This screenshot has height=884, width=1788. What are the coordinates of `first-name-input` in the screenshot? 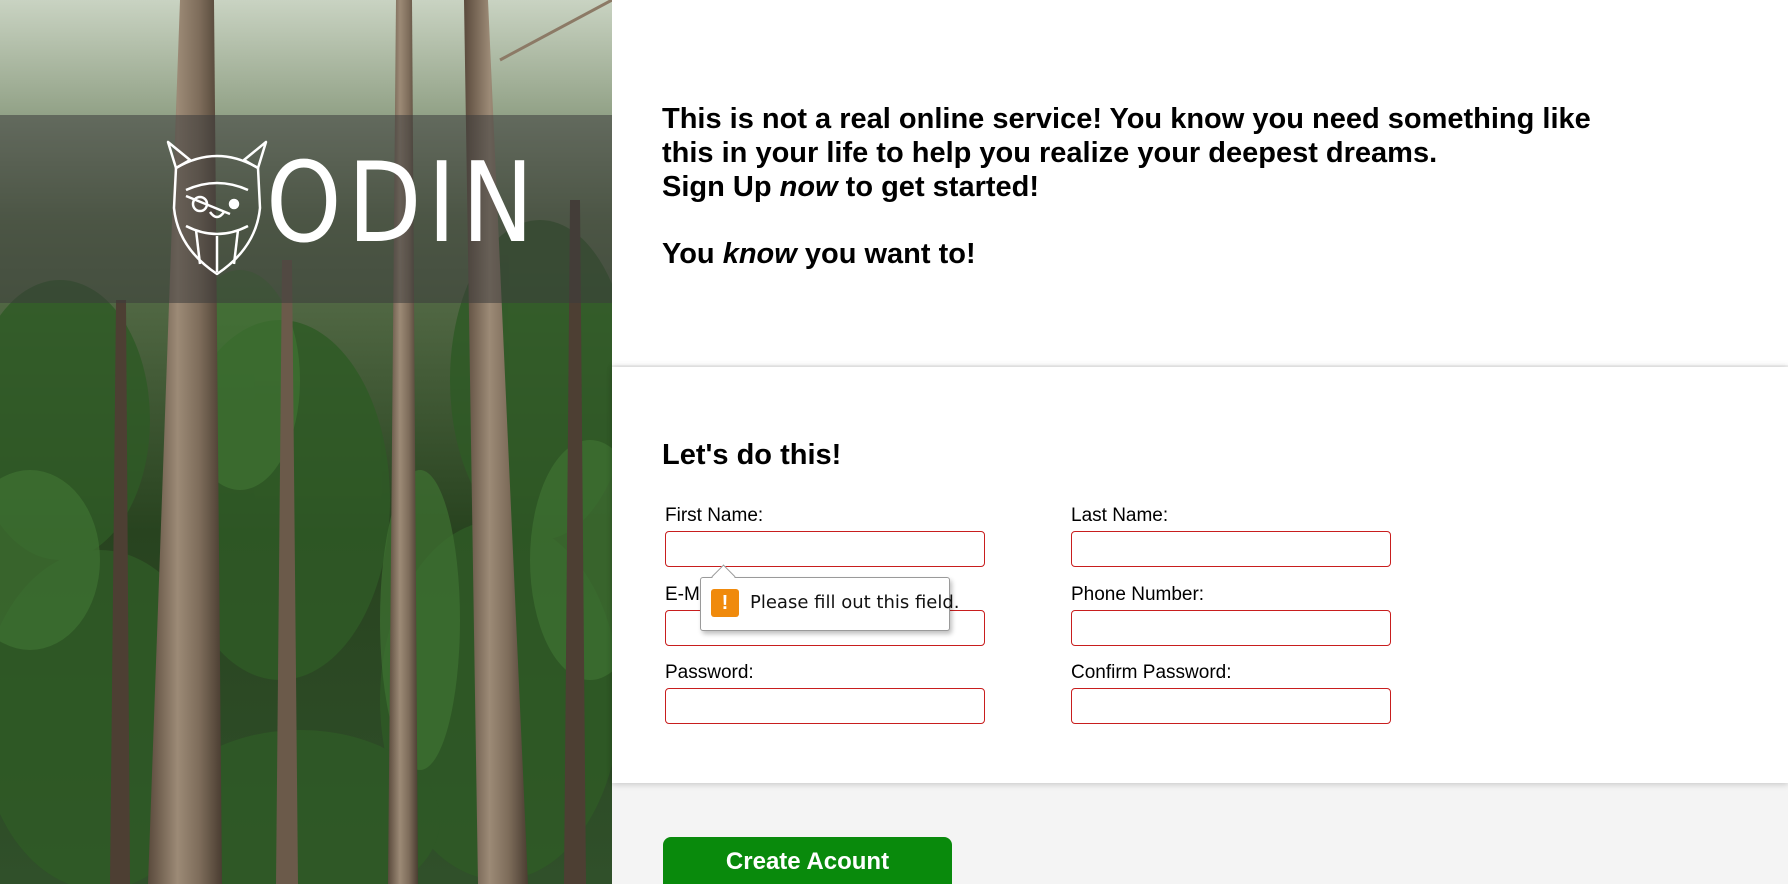 It's located at (825, 549).